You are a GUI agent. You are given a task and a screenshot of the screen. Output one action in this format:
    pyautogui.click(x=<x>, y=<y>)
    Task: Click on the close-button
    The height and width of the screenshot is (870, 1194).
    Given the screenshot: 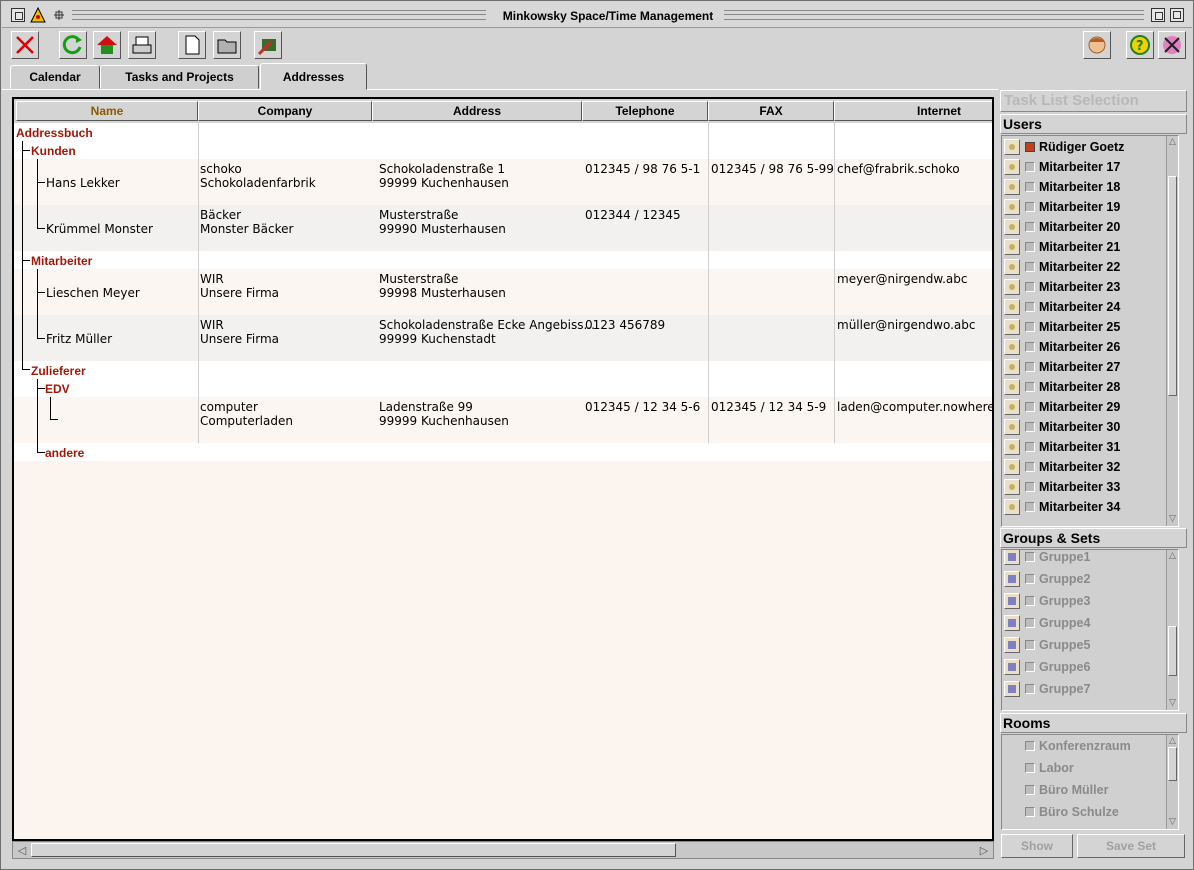 What is the action you would take?
    pyautogui.click(x=25, y=45)
    